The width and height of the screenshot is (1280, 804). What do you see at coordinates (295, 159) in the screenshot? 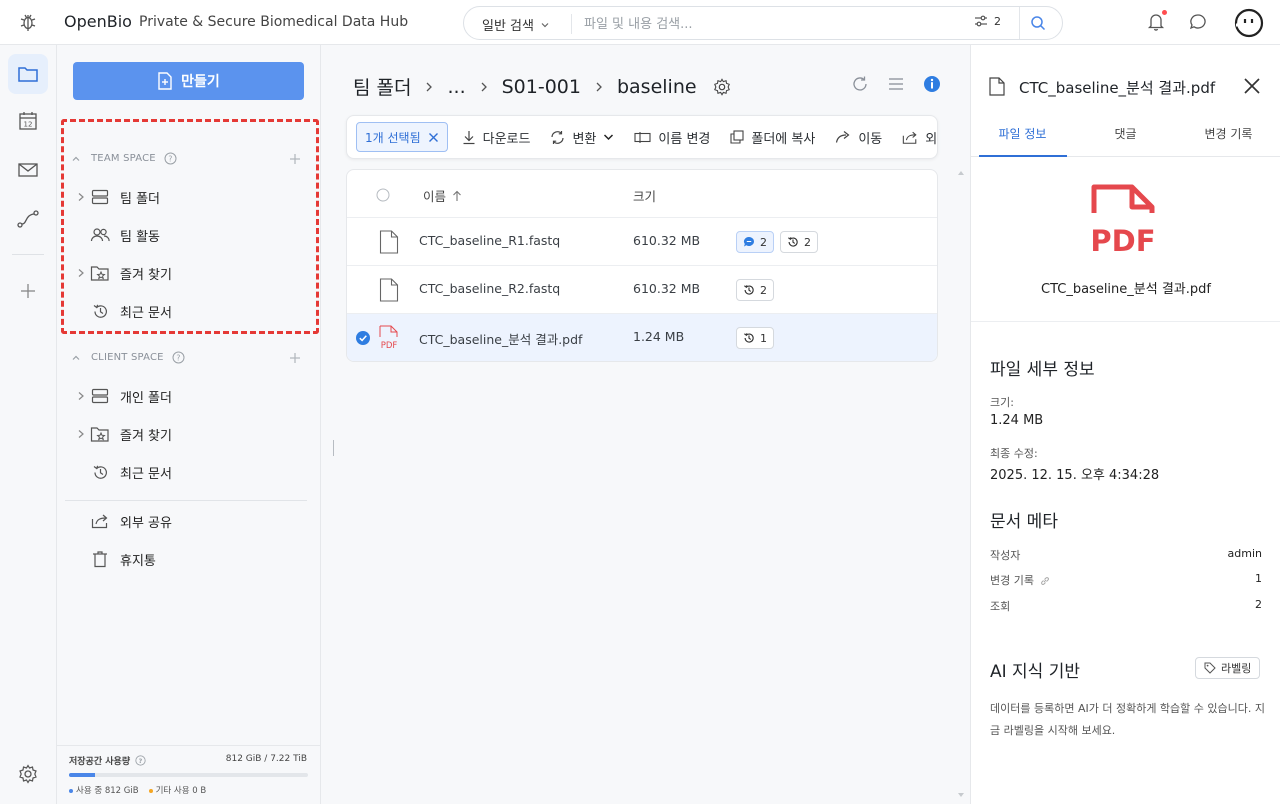
I see `add-team-space-icon` at bounding box center [295, 159].